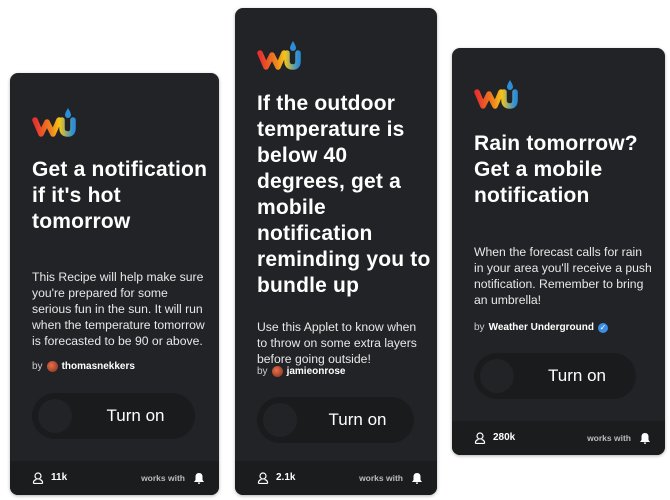 The image size is (670, 500). I want to click on author-link: thomasnekkers, so click(98, 366).